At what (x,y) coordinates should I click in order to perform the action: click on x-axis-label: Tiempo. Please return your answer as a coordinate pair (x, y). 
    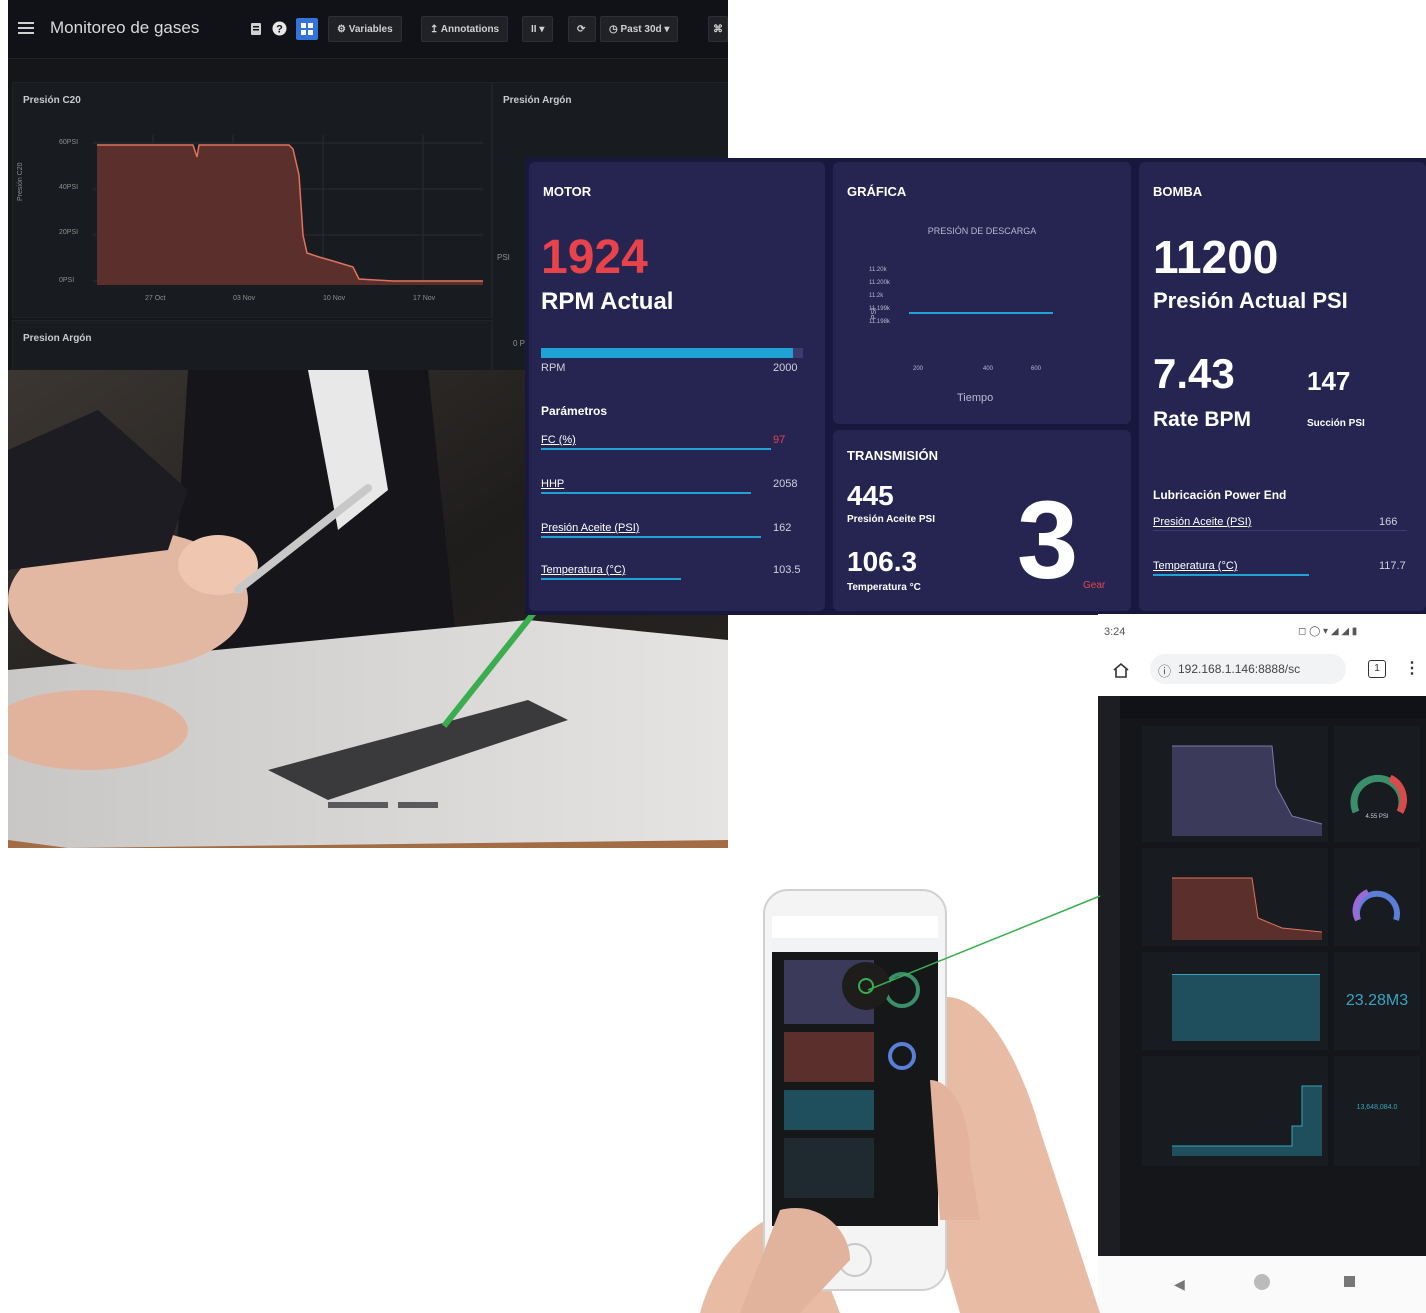
    Looking at the image, I should click on (975, 398).